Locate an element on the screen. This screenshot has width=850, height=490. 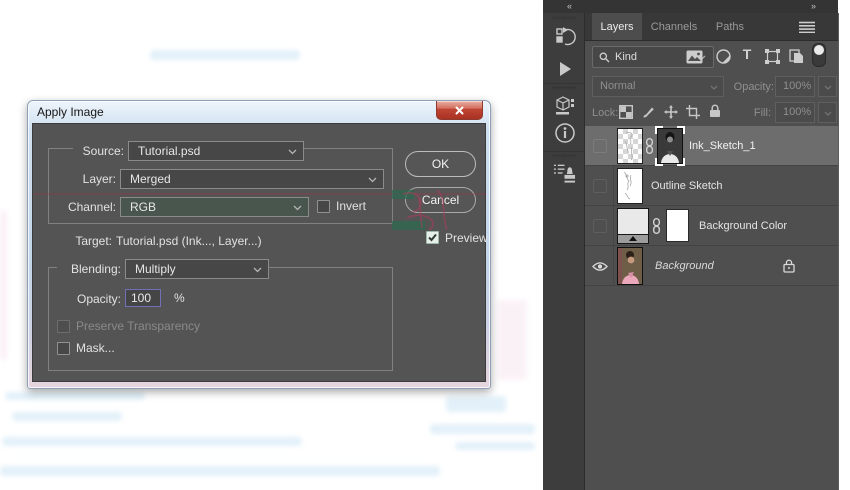
lock-row: Lock: Fill: 100% is located at coordinates (711, 113).